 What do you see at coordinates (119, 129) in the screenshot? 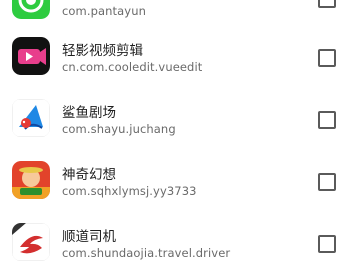
I see `app-package: com.shayu.juchang` at bounding box center [119, 129].